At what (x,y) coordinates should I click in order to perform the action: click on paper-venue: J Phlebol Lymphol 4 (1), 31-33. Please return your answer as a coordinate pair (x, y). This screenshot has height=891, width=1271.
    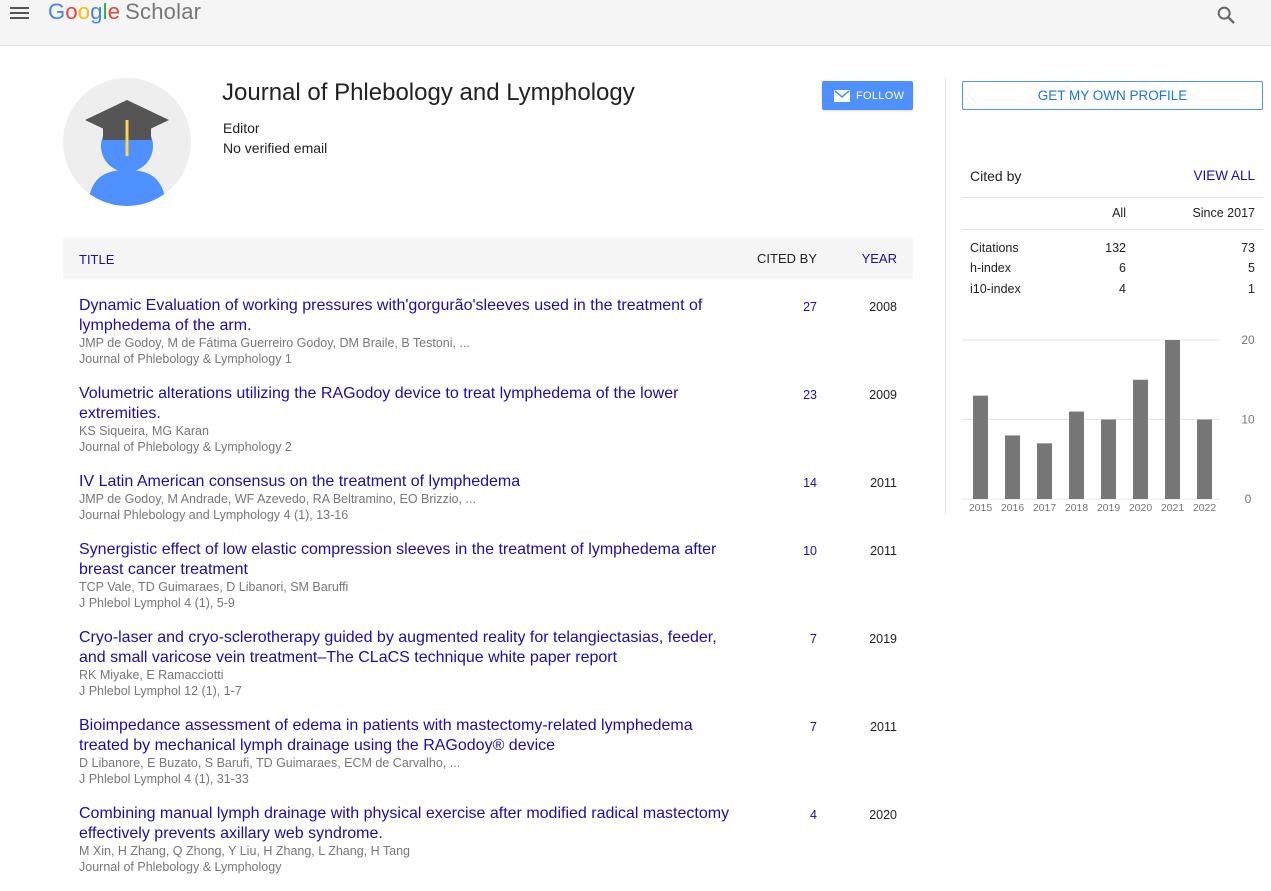
    Looking at the image, I should click on (164, 779).